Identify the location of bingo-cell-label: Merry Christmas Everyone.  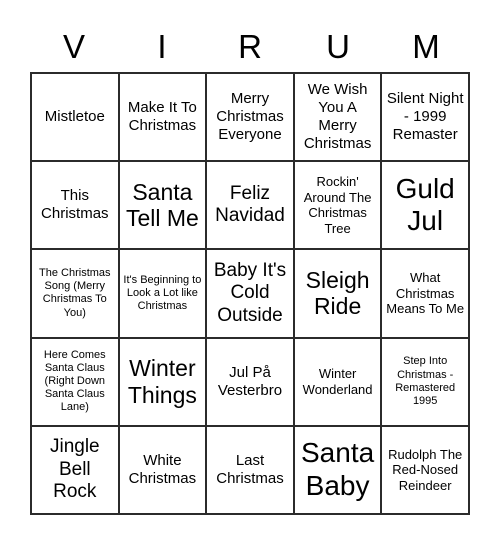
(250, 117).